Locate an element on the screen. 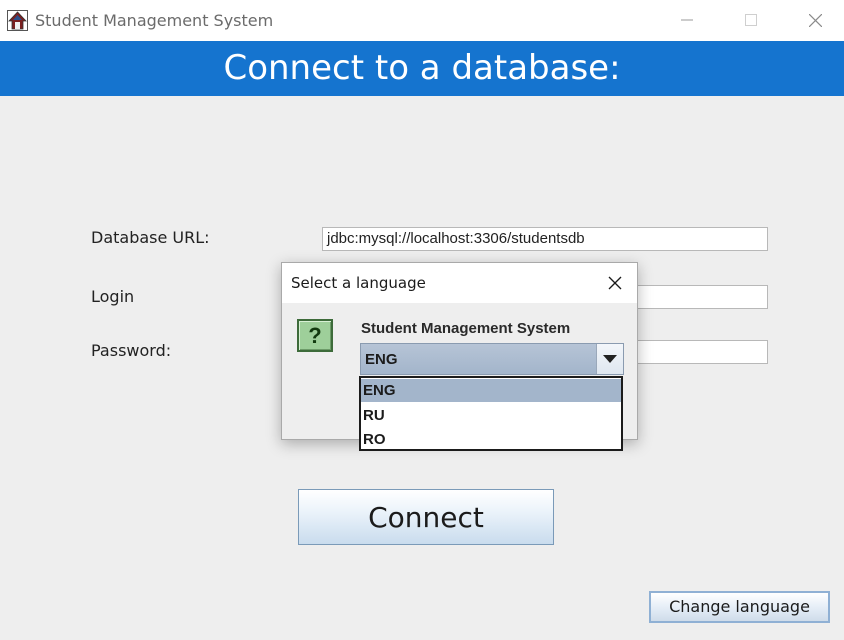  question-glyph: ? is located at coordinates (315, 335).